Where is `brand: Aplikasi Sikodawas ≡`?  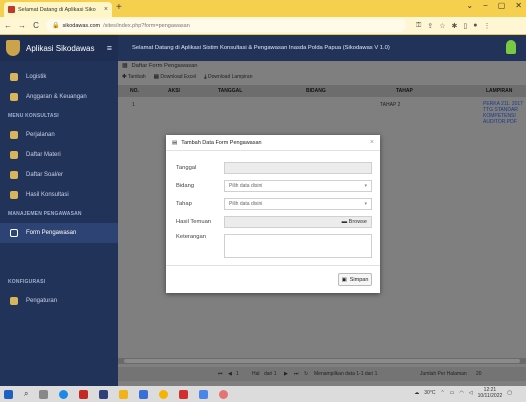
brand: Aplikasi Sikodawas ≡ is located at coordinates (59, 48).